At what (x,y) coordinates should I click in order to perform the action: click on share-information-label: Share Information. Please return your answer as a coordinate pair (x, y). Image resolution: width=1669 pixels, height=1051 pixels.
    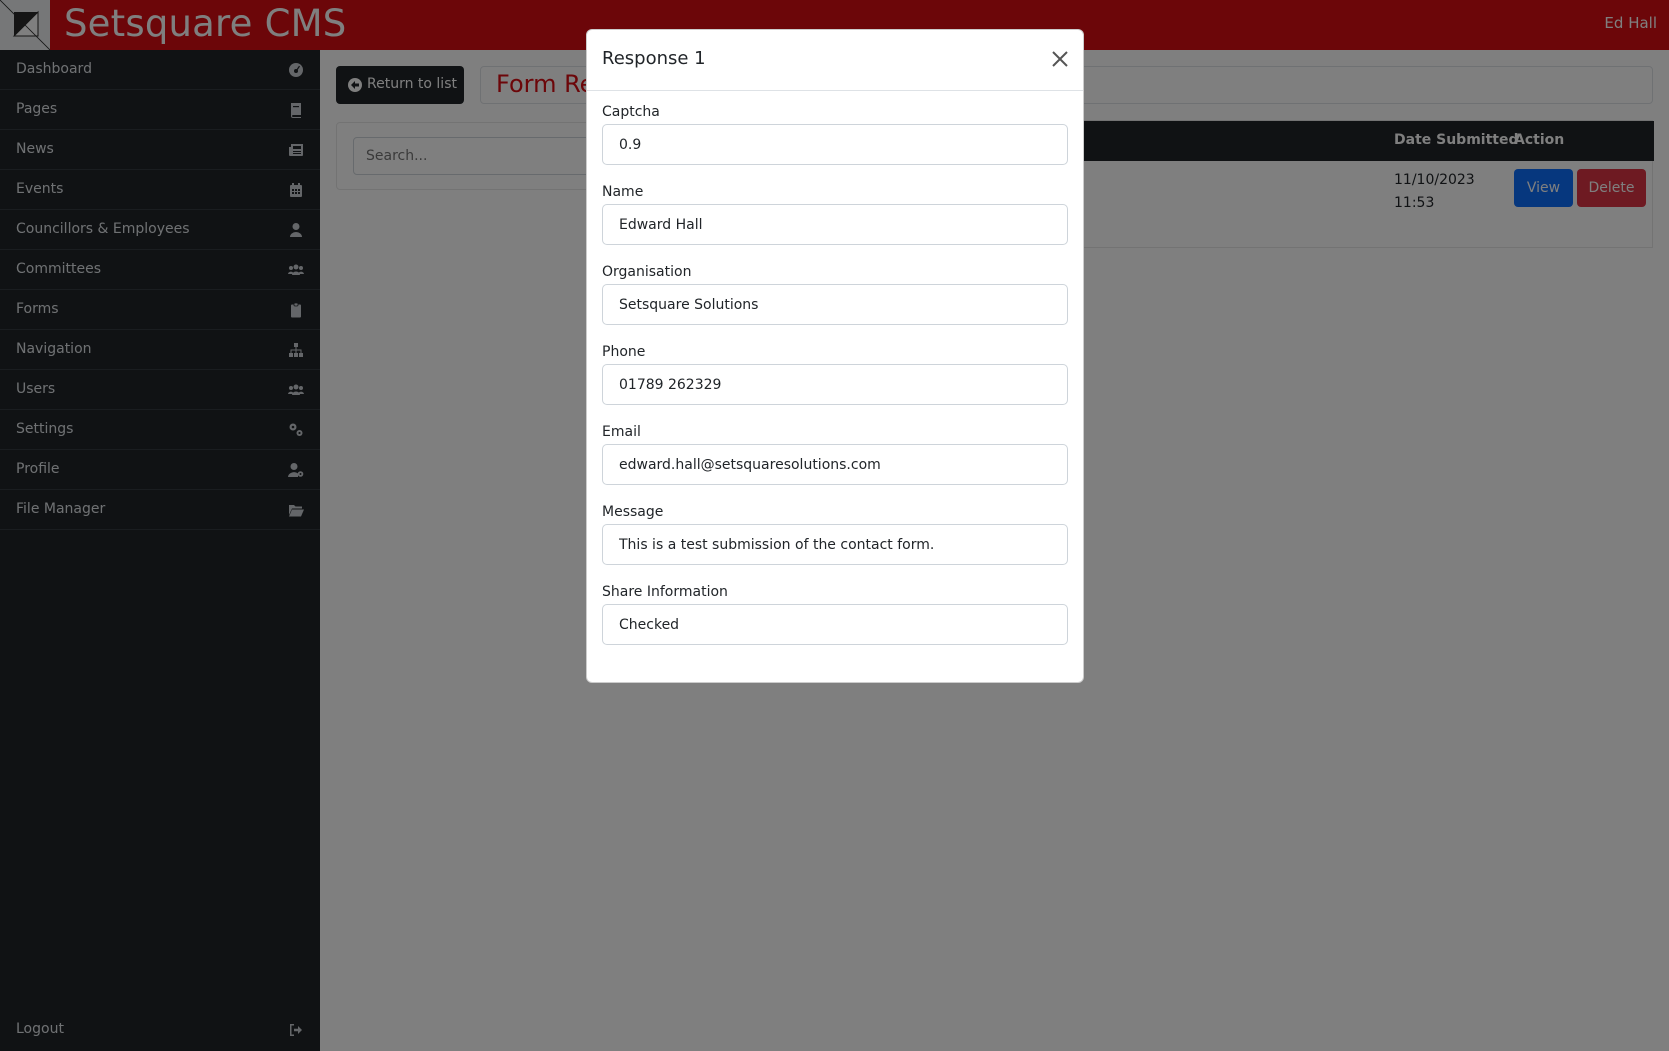
    Looking at the image, I should click on (665, 592).